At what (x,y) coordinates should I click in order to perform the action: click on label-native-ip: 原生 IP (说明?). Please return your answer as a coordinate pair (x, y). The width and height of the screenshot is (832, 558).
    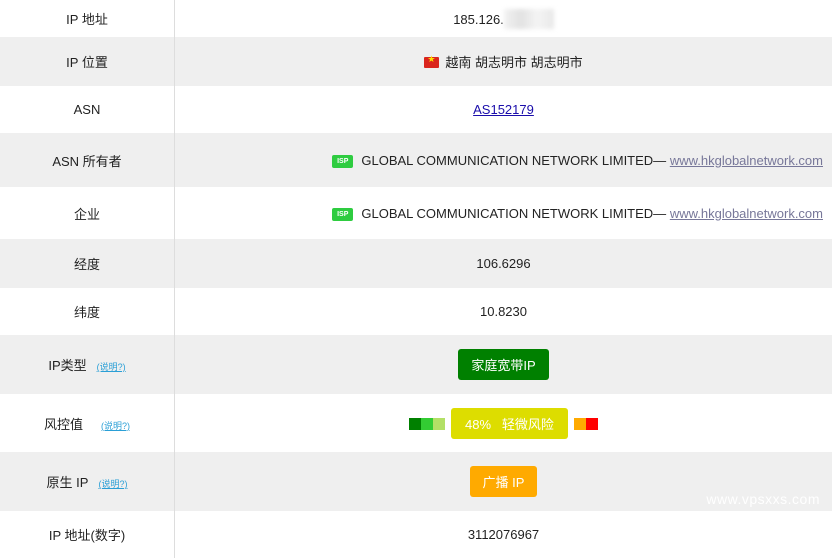
    Looking at the image, I should click on (87, 481).